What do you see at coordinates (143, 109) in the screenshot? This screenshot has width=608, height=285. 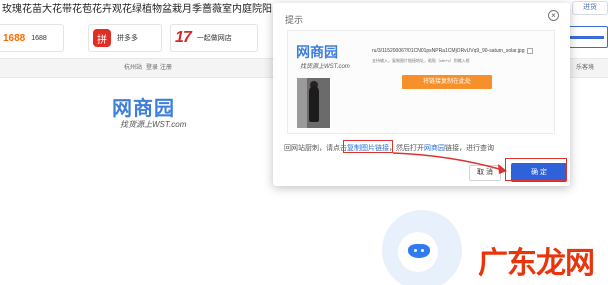 I see `site-logo-wordmark: 网商园` at bounding box center [143, 109].